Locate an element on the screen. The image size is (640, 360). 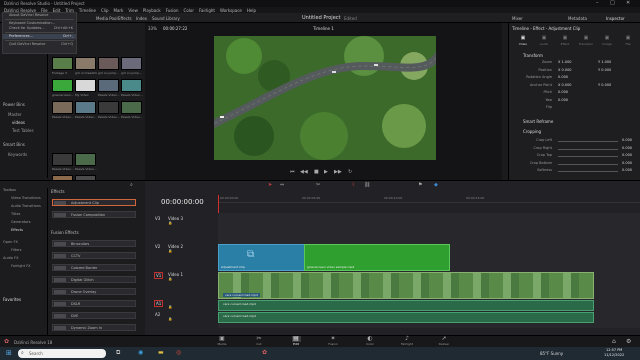
close-icon: ✕ is located at coordinates (628, 3).